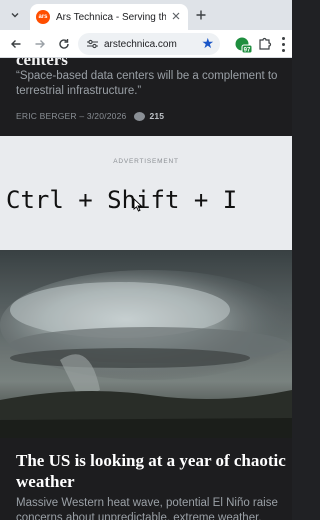  I want to click on close-icon, so click(176, 17).